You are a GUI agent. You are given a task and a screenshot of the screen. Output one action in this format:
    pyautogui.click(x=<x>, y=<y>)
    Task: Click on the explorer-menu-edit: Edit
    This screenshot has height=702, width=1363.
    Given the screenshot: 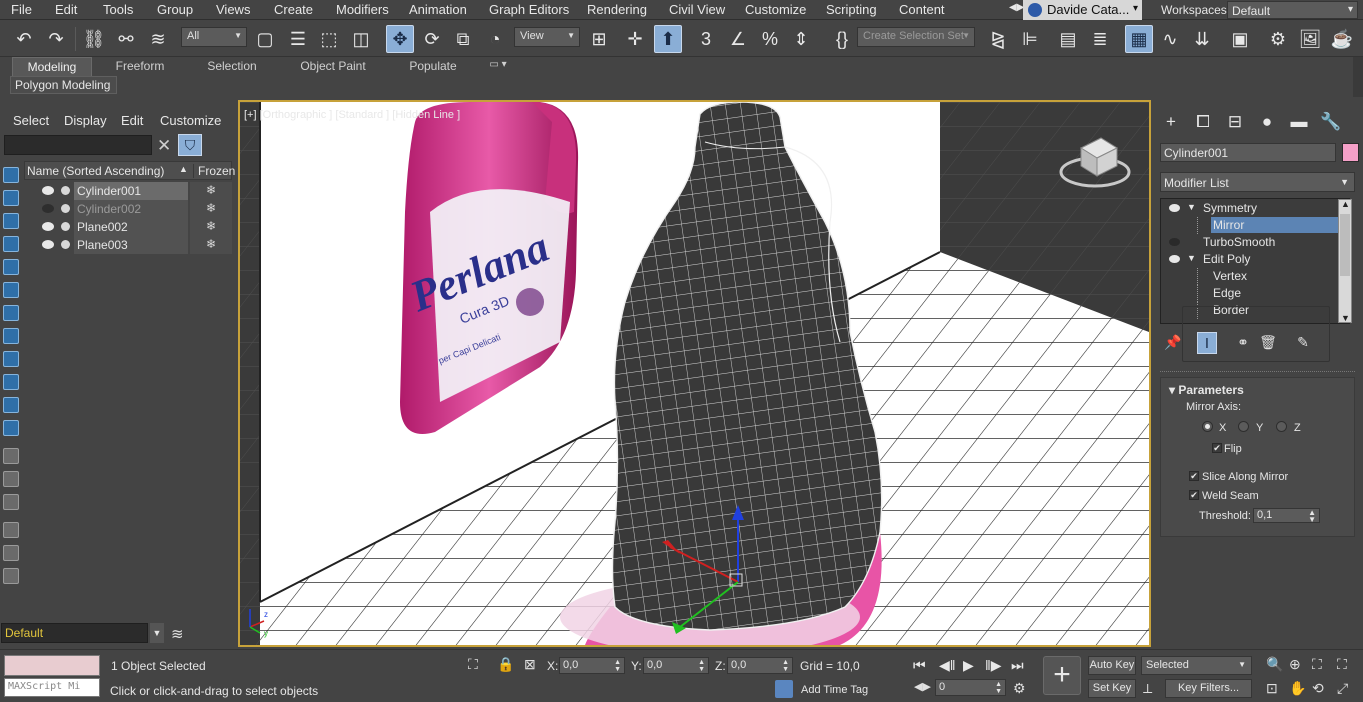 What is the action you would take?
    pyautogui.click(x=132, y=120)
    